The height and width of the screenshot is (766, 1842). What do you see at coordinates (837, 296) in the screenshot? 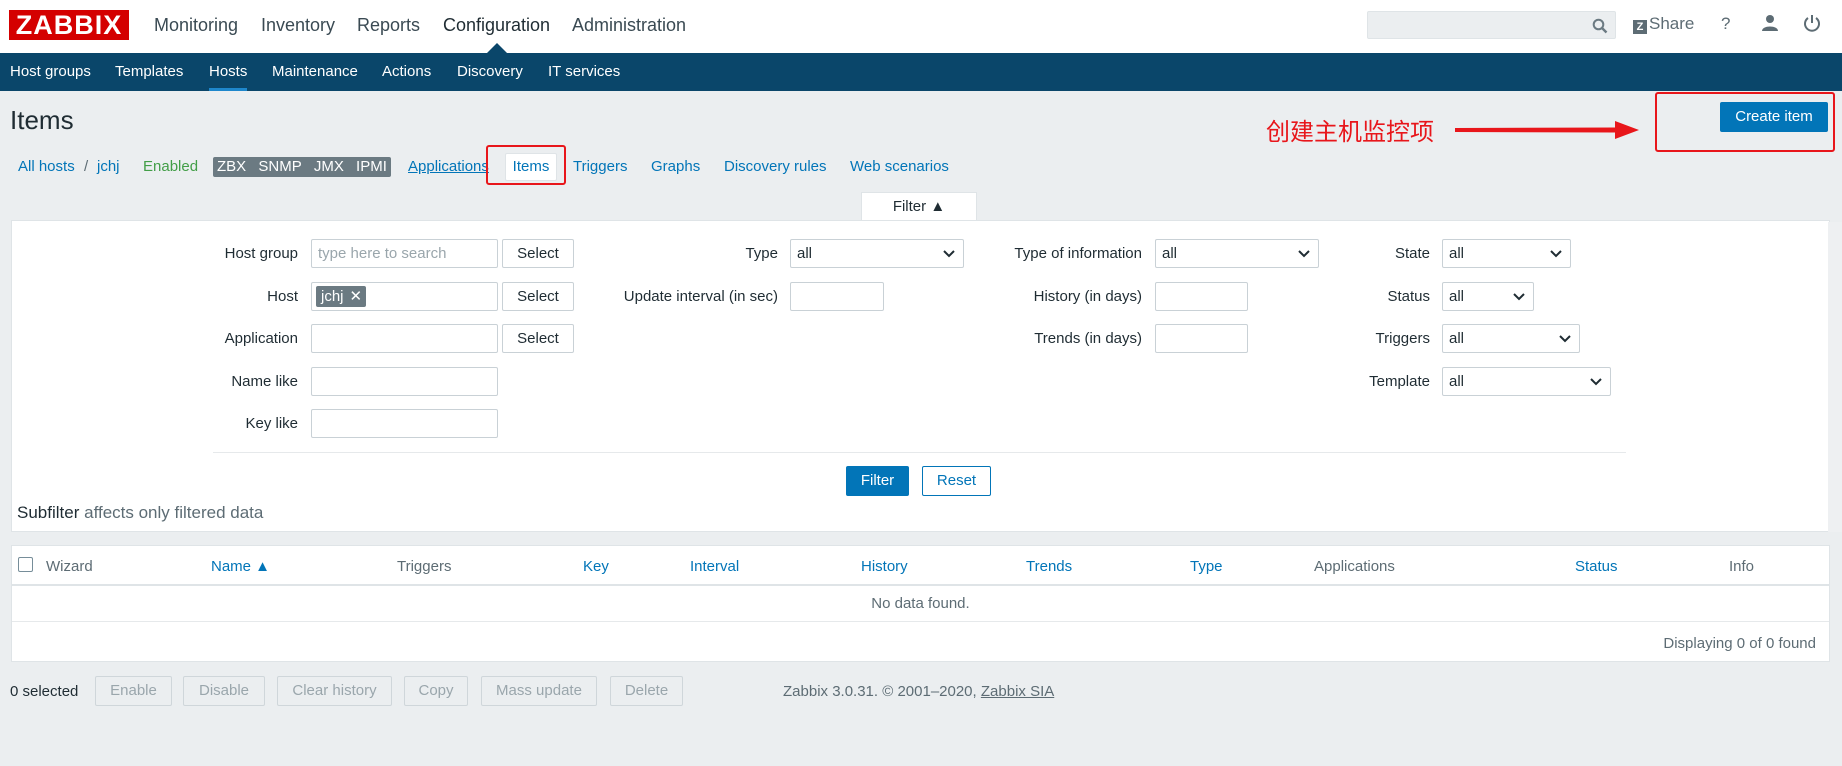
I see `update-interval-input` at bounding box center [837, 296].